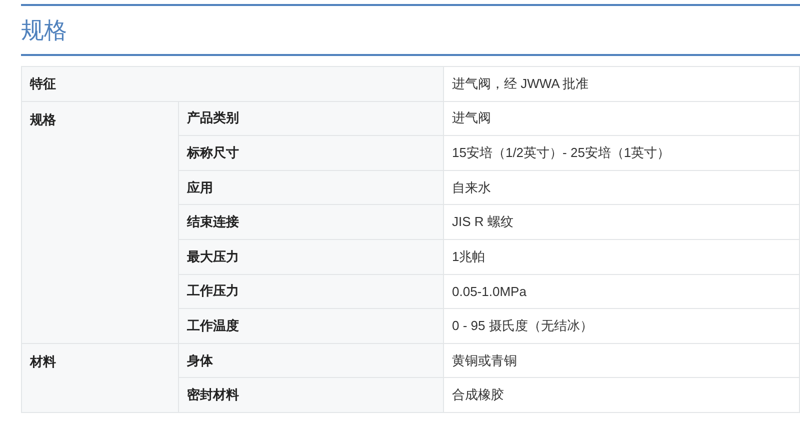 The height and width of the screenshot is (441, 800). Describe the element at coordinates (311, 395) in the screenshot. I see `row-header: 密封材料` at that location.